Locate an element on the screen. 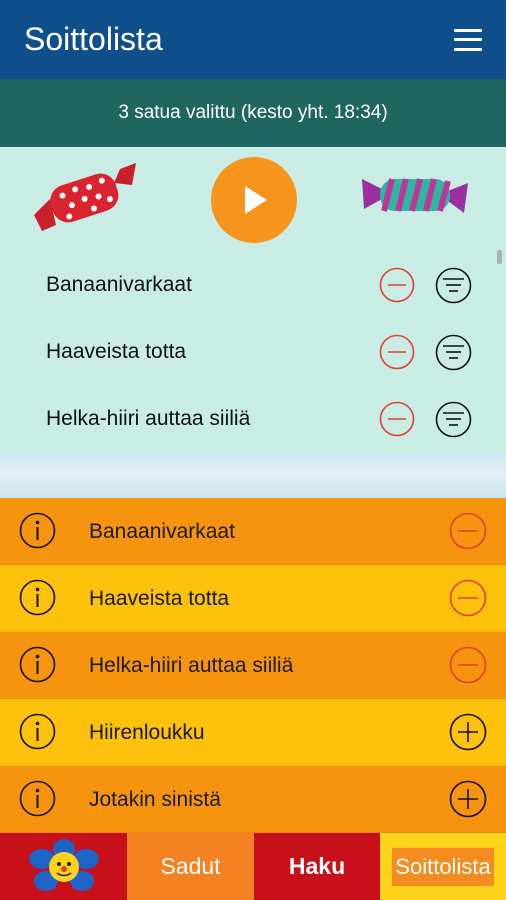 The image size is (506, 900). tab-soittolista: Soittolista is located at coordinates (443, 866).